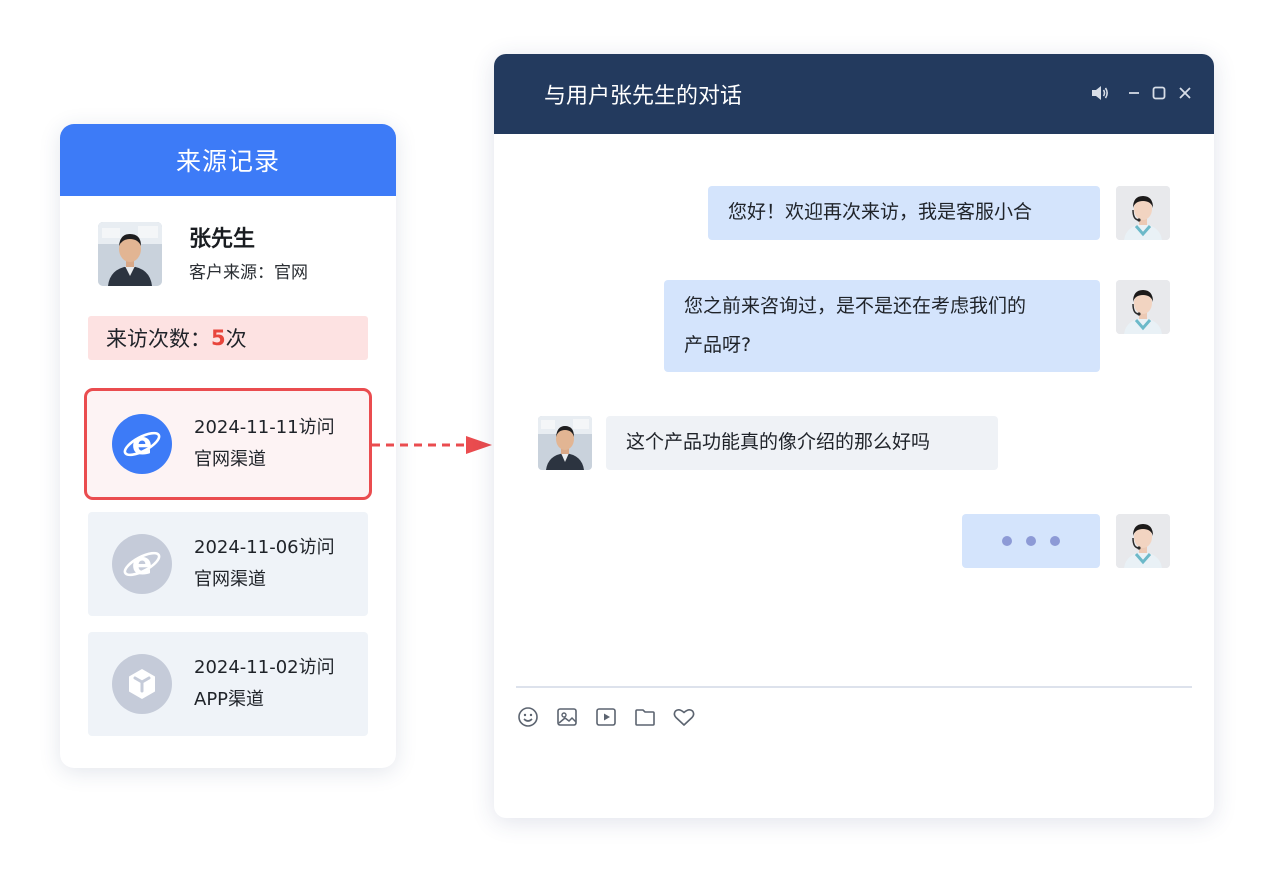 The image size is (1274, 884). I want to click on agent-message: 您之前来咨询过，是不是还在考虑我们的 产品呀?, so click(917, 326).